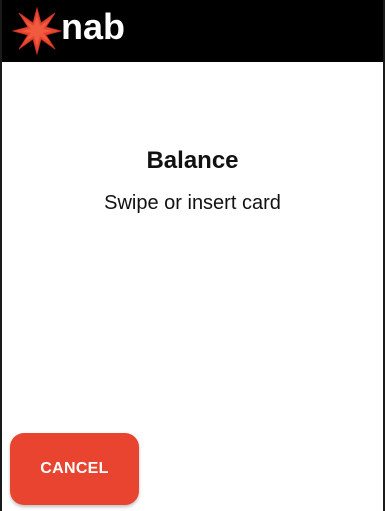 This screenshot has height=511, width=385. Describe the element at coordinates (192, 31) in the screenshot. I see `brand-header: nab` at that location.